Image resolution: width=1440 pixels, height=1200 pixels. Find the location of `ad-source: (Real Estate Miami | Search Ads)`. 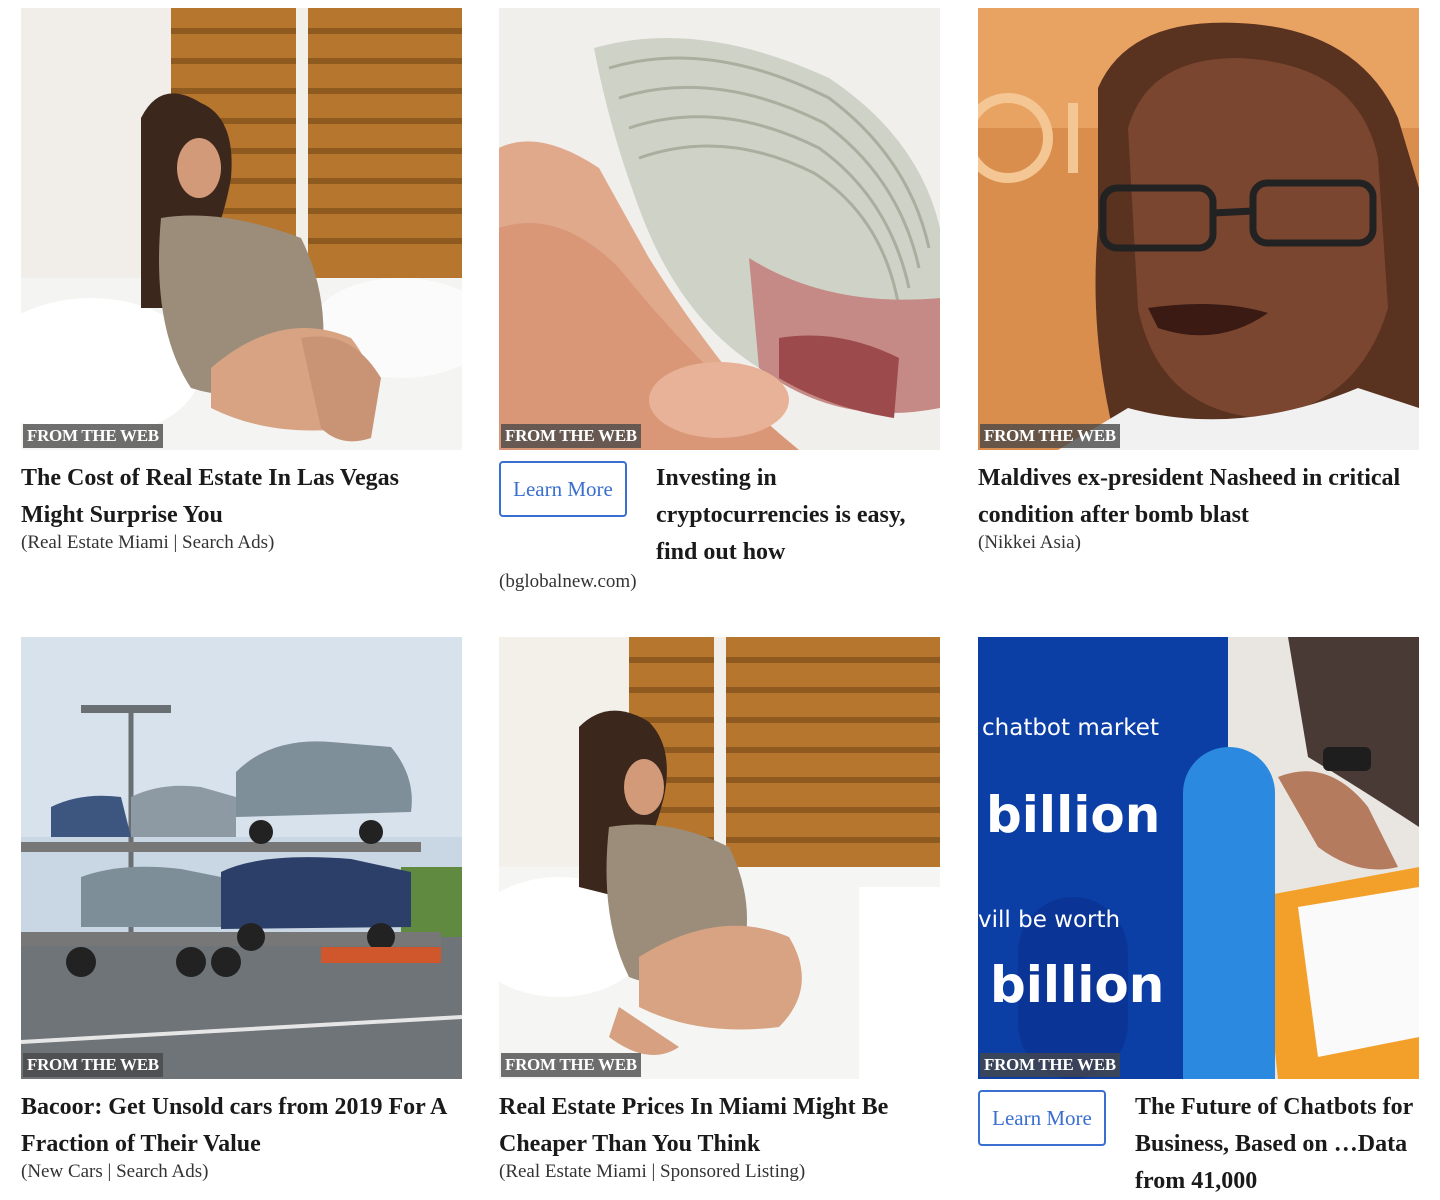

ad-source: (Real Estate Miami | Search Ads) is located at coordinates (148, 542).